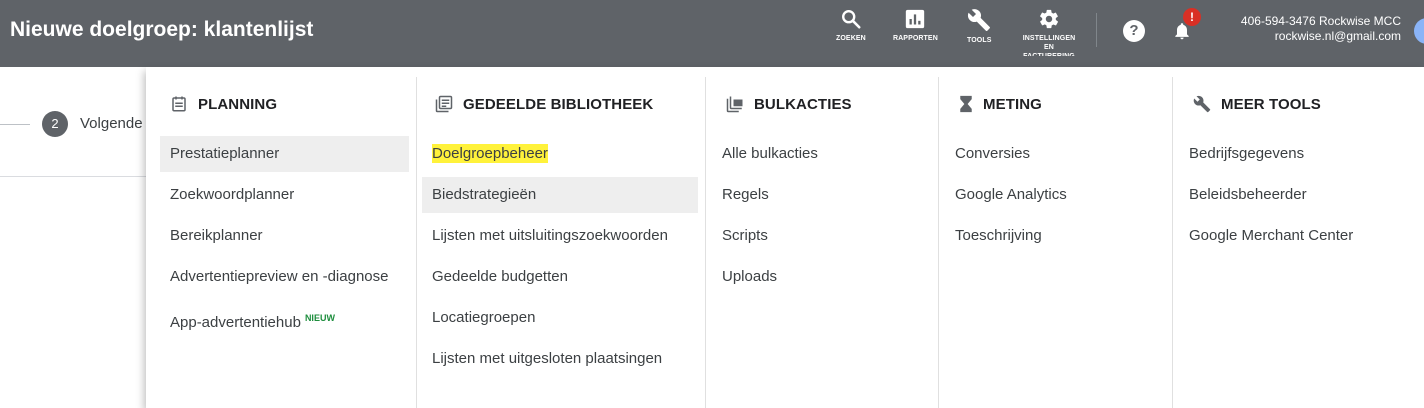 Image resolution: width=1424 pixels, height=408 pixels. I want to click on reports-icon, so click(915, 19).